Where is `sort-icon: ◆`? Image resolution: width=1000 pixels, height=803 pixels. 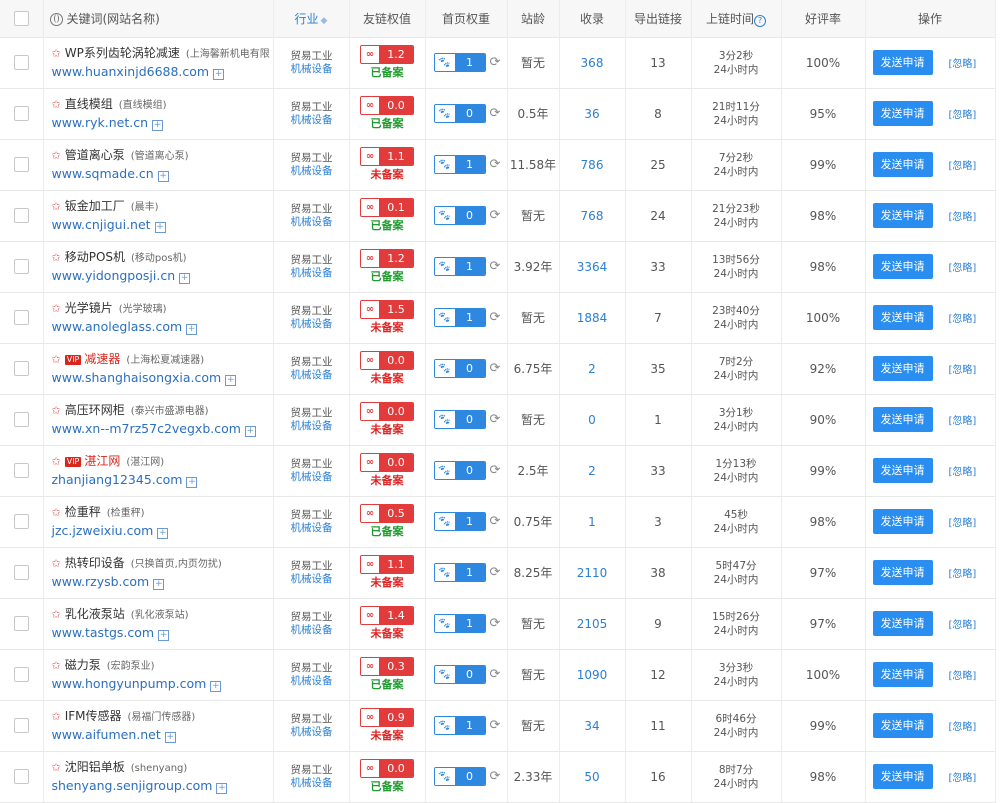 sort-icon: ◆ is located at coordinates (324, 21).